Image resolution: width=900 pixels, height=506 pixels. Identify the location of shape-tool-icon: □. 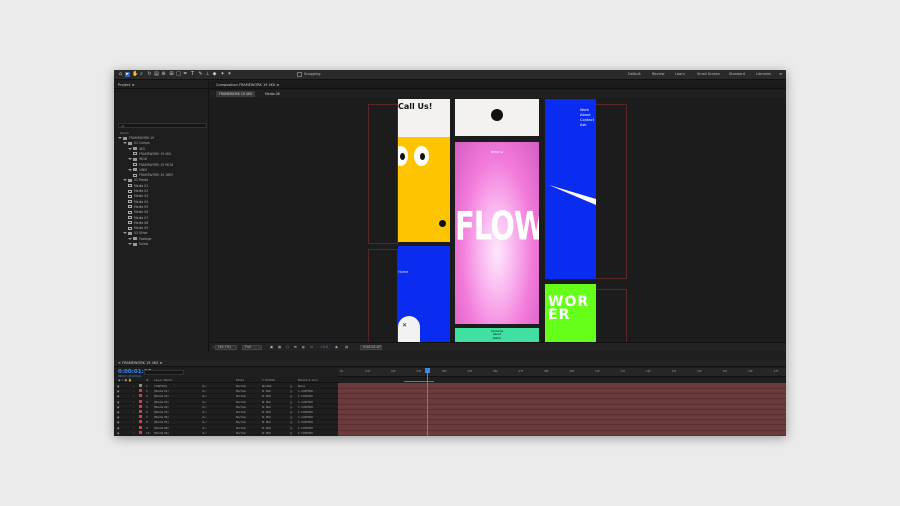
(178, 74).